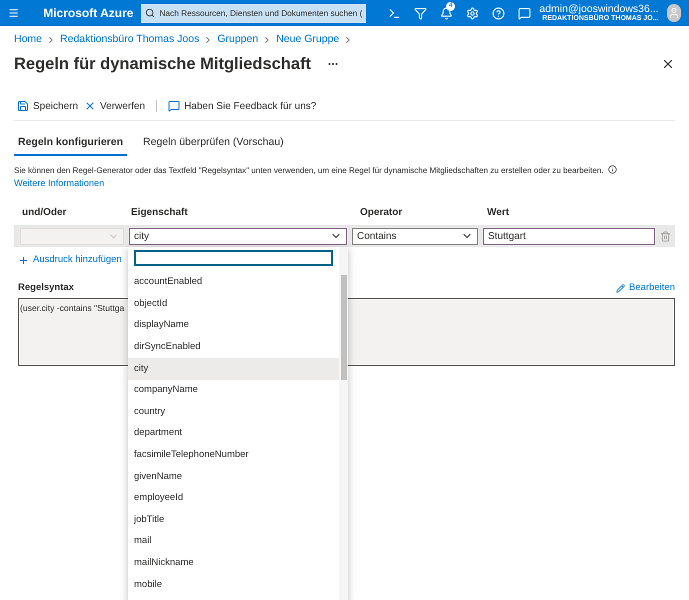 This screenshot has width=689, height=600. What do you see at coordinates (382, 213) in the screenshot?
I see `column-header: Operator` at bounding box center [382, 213].